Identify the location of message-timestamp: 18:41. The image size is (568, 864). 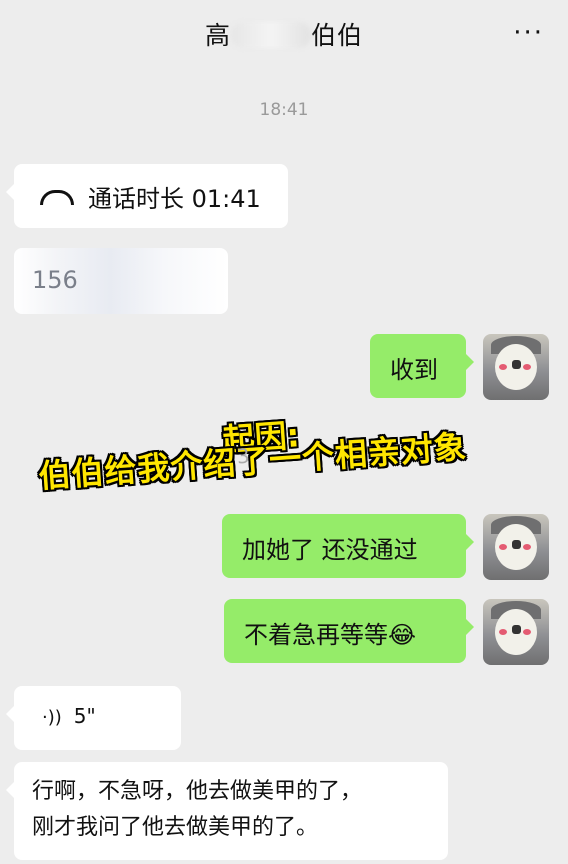
(284, 110).